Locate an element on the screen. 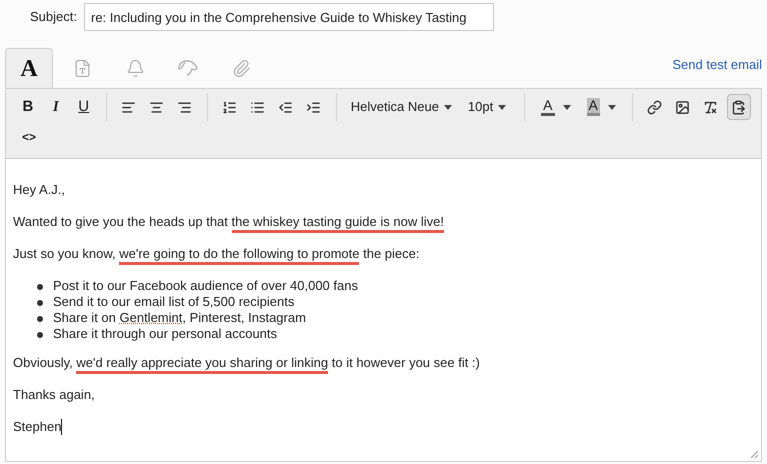 The width and height of the screenshot is (767, 464). paragraph-text: Obviously, we'd really appreciate you sharing or linking to it however you see fit :) is located at coordinates (246, 363).